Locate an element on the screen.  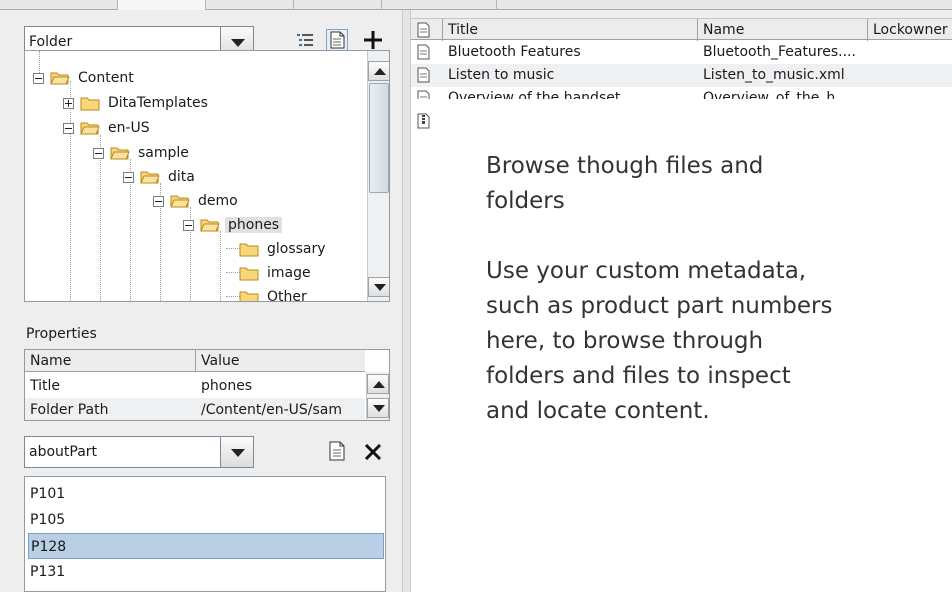
tree-node-ditatemplates: DitaTemplates is located at coordinates (137, 103).